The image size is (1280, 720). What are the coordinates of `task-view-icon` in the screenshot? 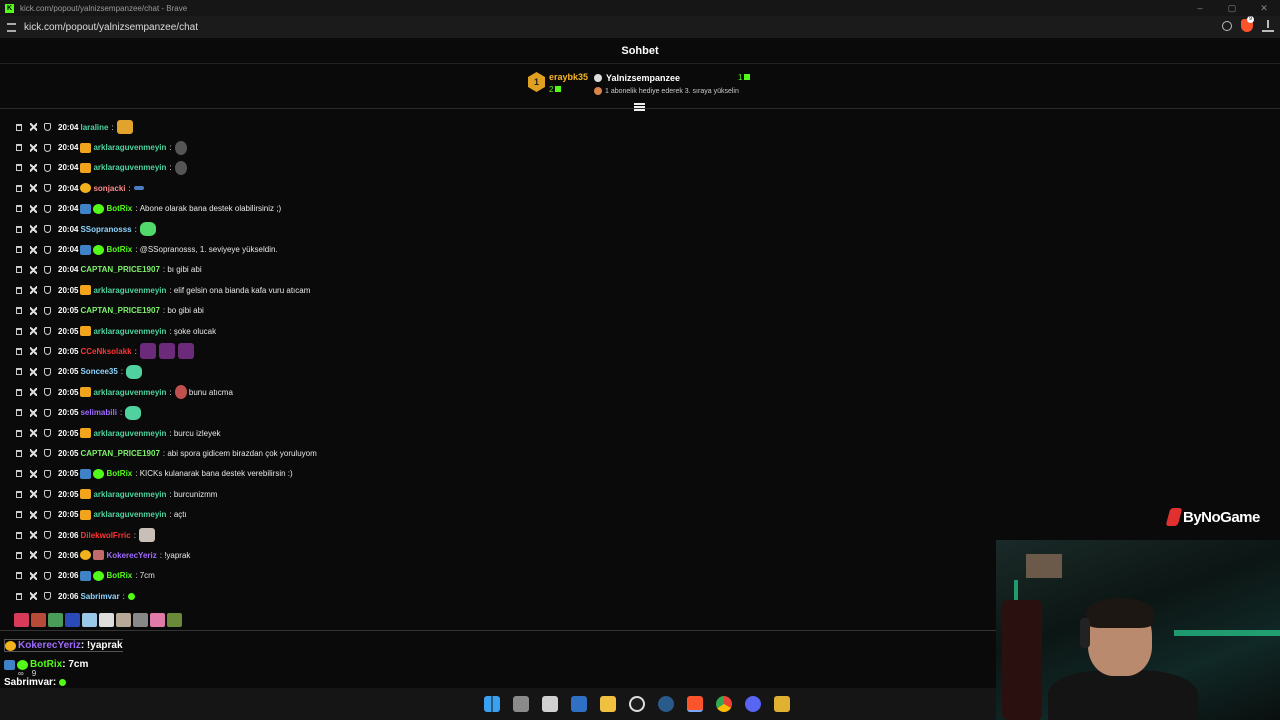 It's located at (521, 704).